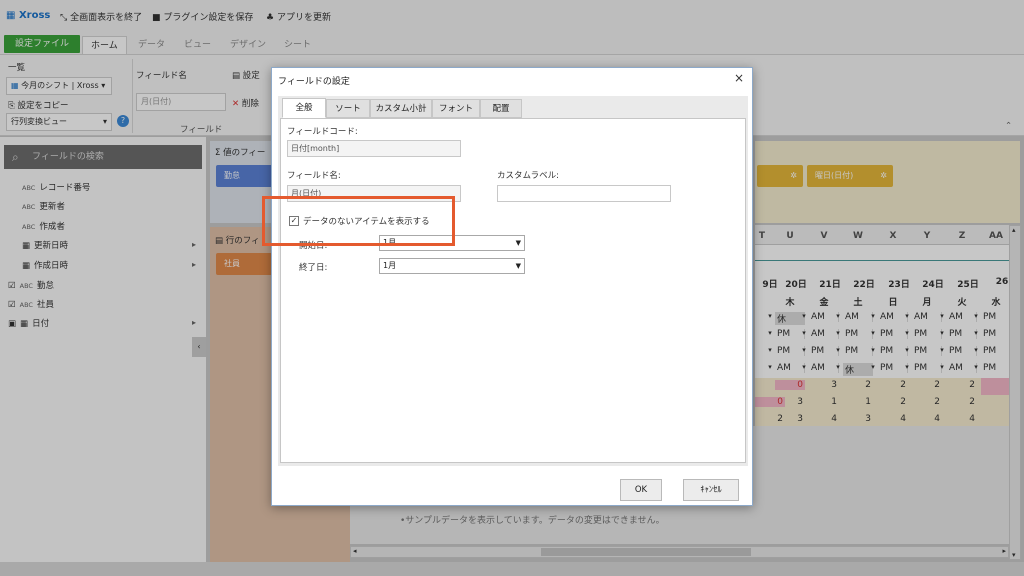  Describe the element at coordinates (501, 108) in the screenshot. I see `tab-alignment: 配置` at that location.